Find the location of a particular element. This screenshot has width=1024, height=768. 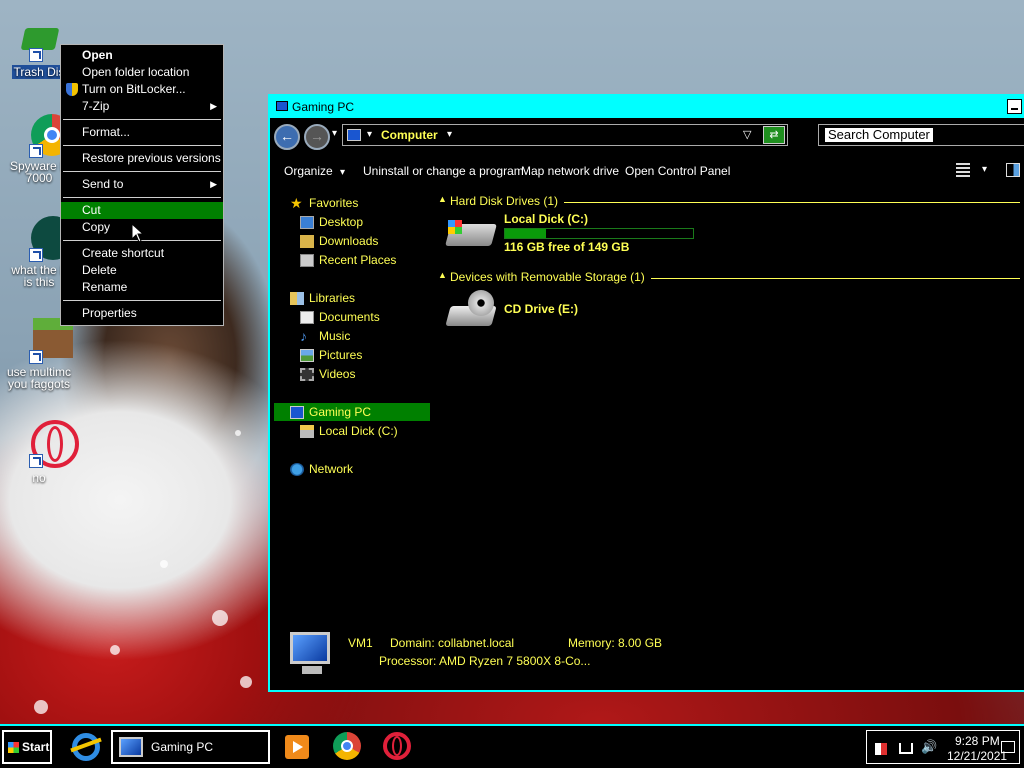

drive-c-free-space: 116 GB free of 149 GB is located at coordinates (567, 247).